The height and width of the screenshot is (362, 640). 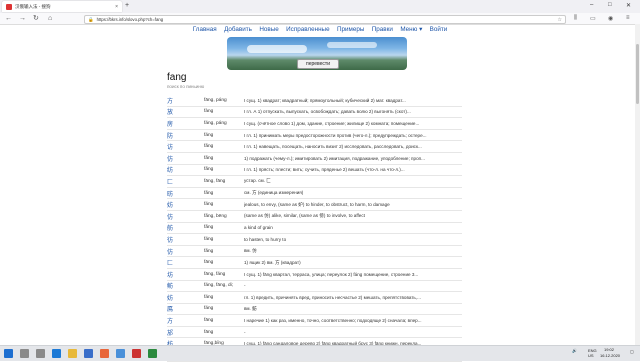 I want to click on hanzi-link: 鳫, so click(x=185, y=308).